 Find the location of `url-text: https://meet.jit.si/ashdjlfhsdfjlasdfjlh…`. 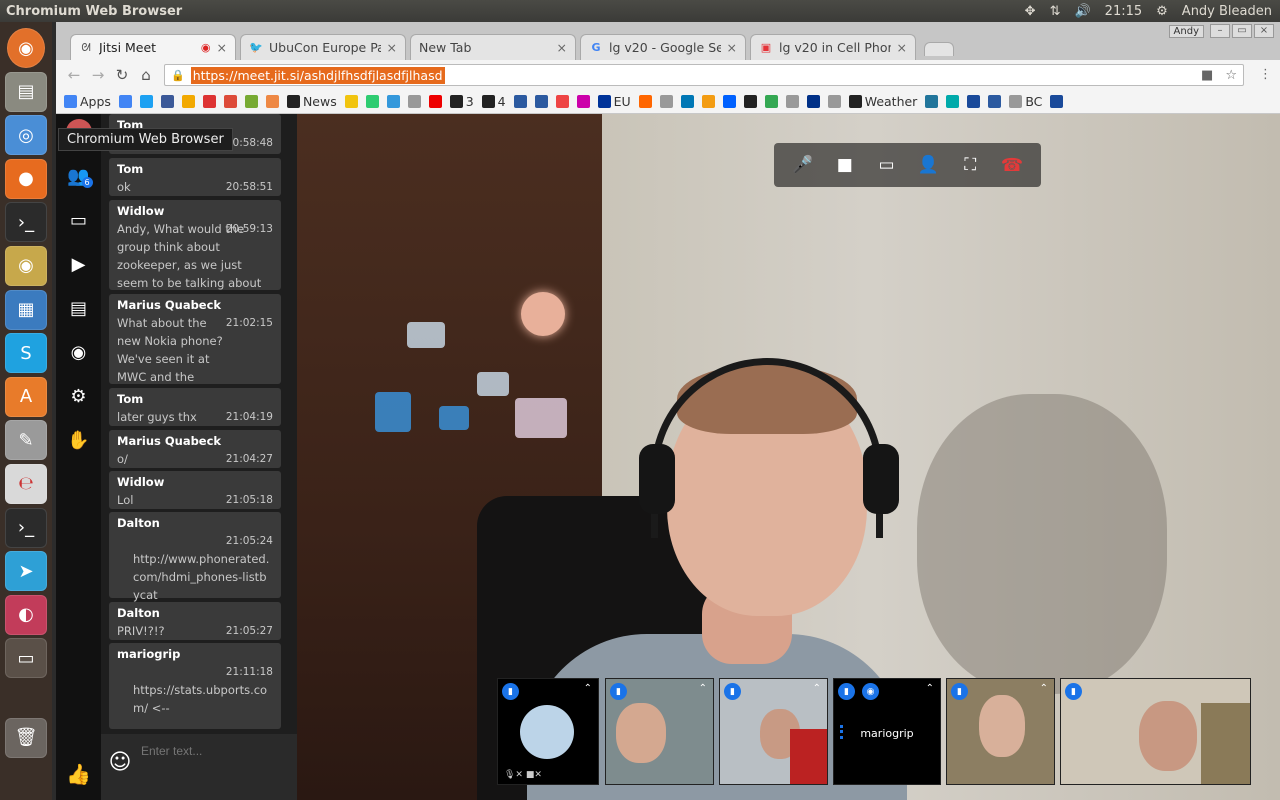

url-text: https://meet.jit.si/ashdjlfhsdfjlasdfjlh… is located at coordinates (317, 75).